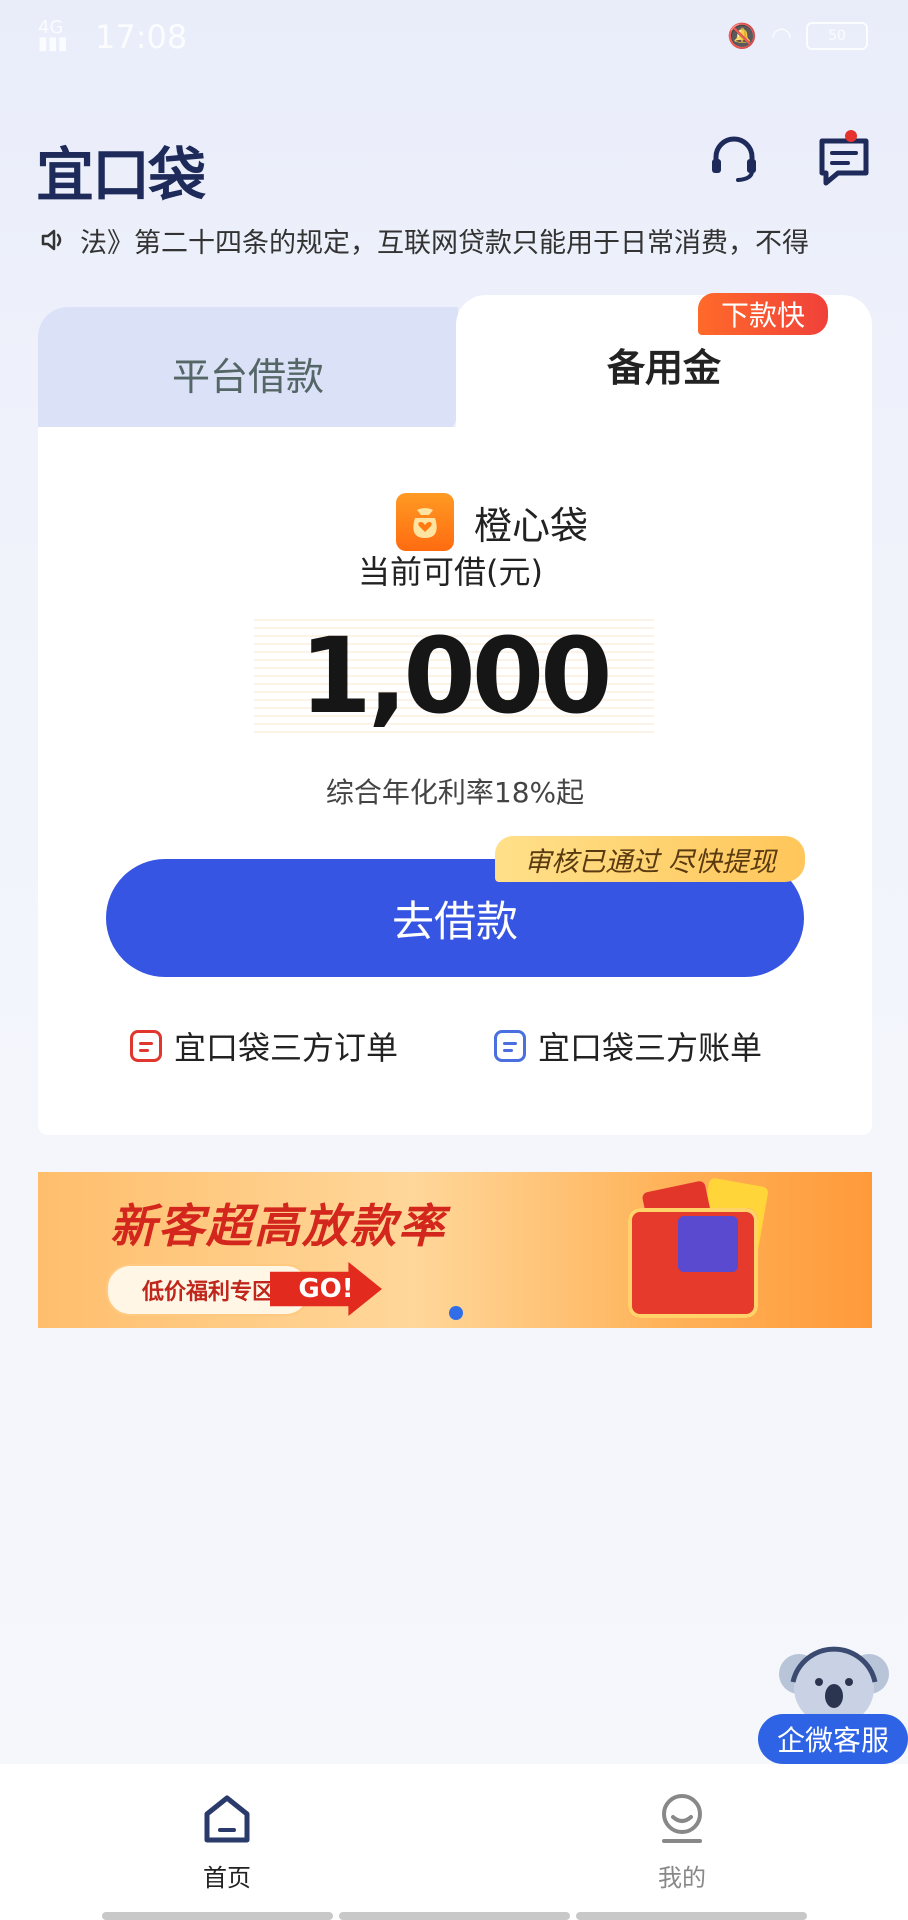 Image resolution: width=908 pixels, height=1920 pixels. What do you see at coordinates (456, 1313) in the screenshot?
I see `carousel-indicator` at bounding box center [456, 1313].